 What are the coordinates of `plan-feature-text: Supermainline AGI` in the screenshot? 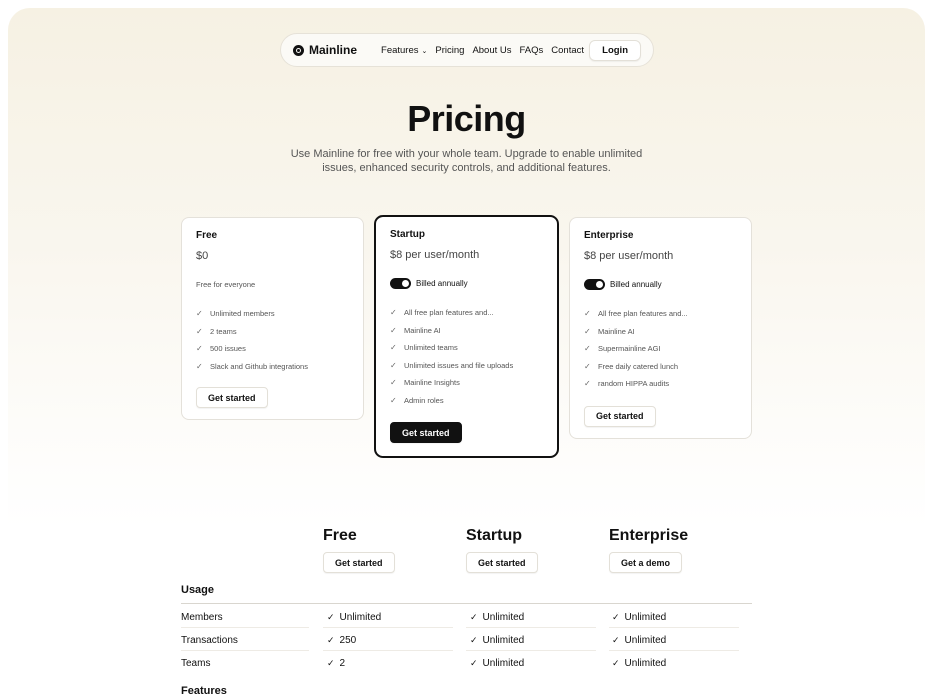 It's located at (629, 349).